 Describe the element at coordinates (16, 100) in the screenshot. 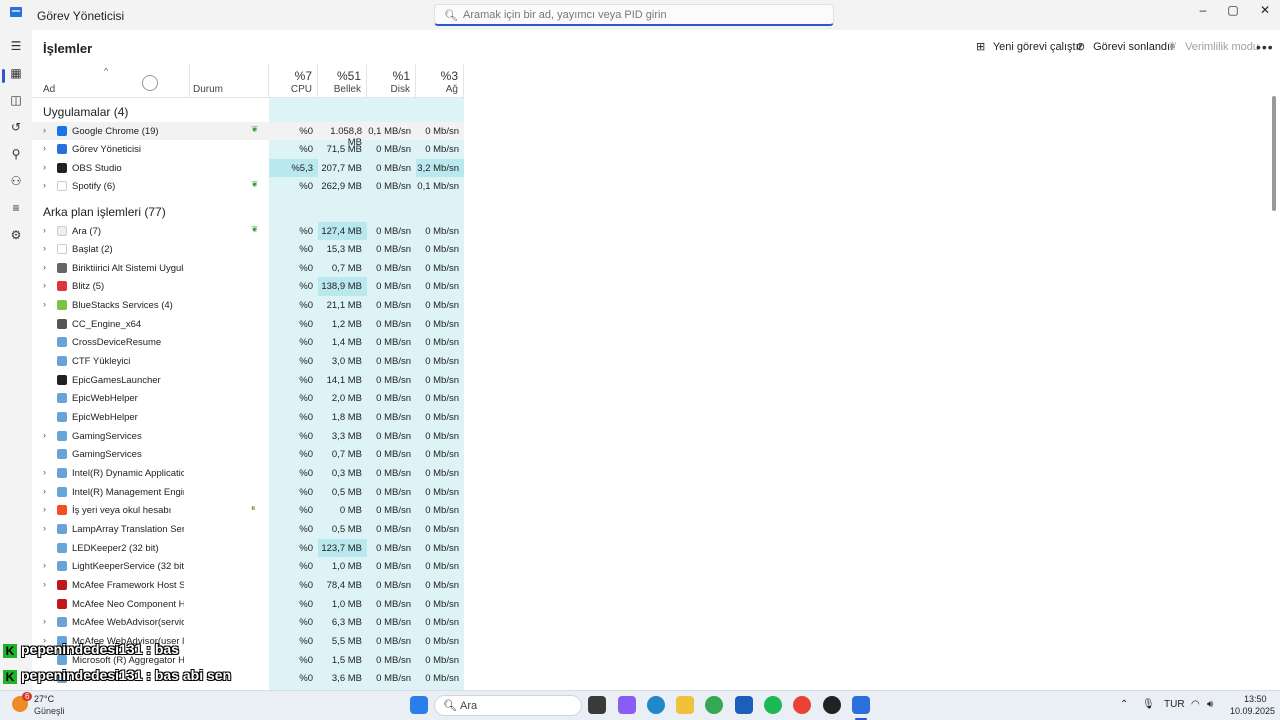

I see `performance-icon: ◫` at that location.